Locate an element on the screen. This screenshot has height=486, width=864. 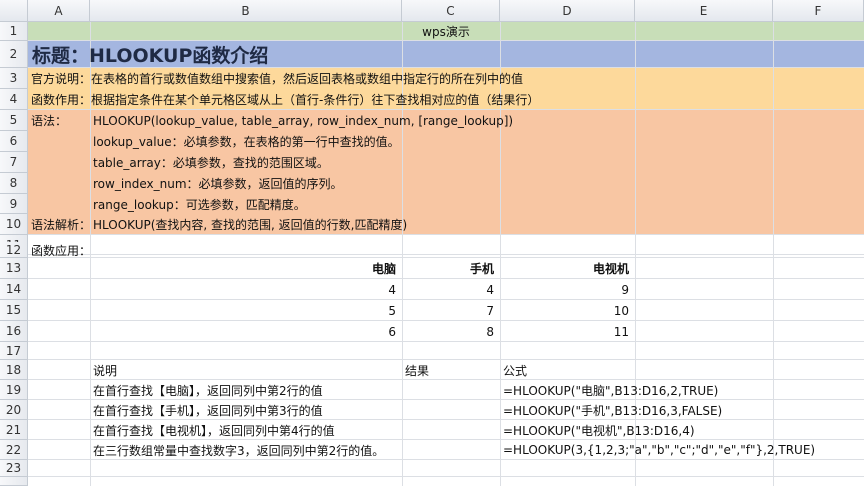
cell-d20-formula: =HLOOKUP("手机",B13:D16,3,FALSE) is located at coordinates (611, 410).